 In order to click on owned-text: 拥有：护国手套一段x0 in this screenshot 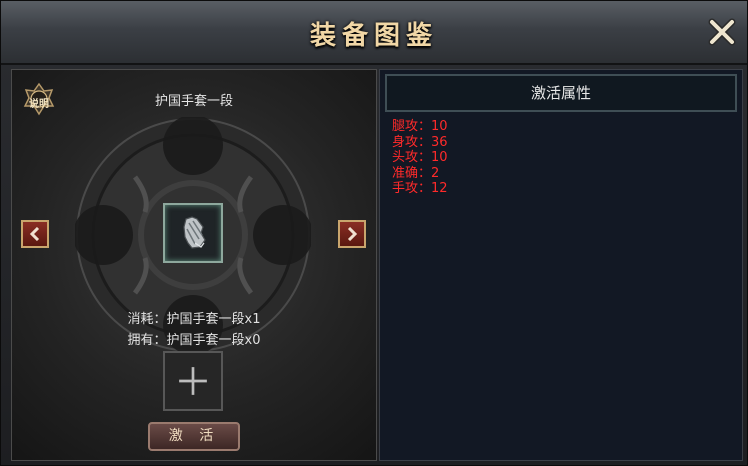, I will do `click(194, 340)`.